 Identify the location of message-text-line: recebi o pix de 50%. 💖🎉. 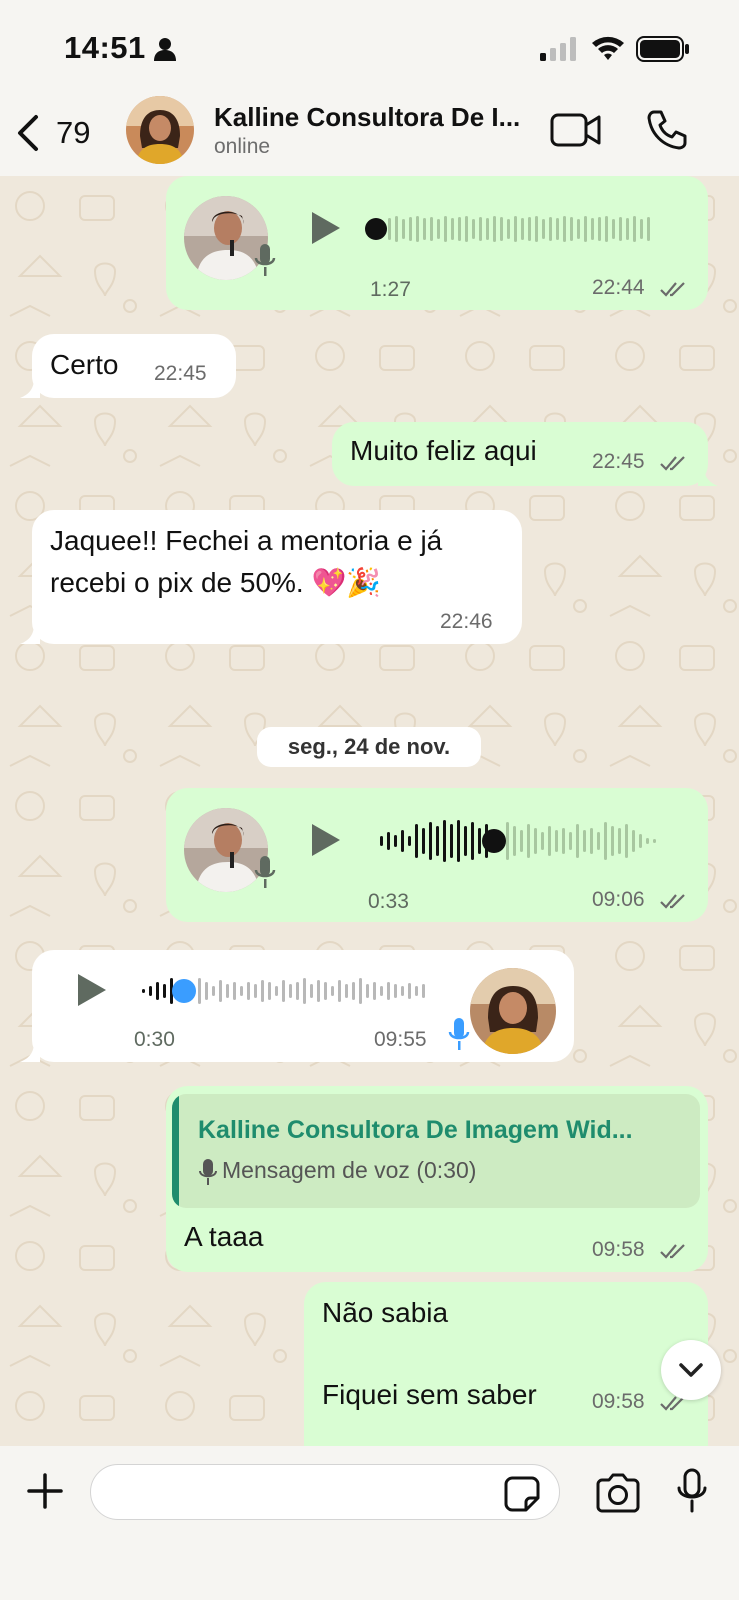
(216, 582).